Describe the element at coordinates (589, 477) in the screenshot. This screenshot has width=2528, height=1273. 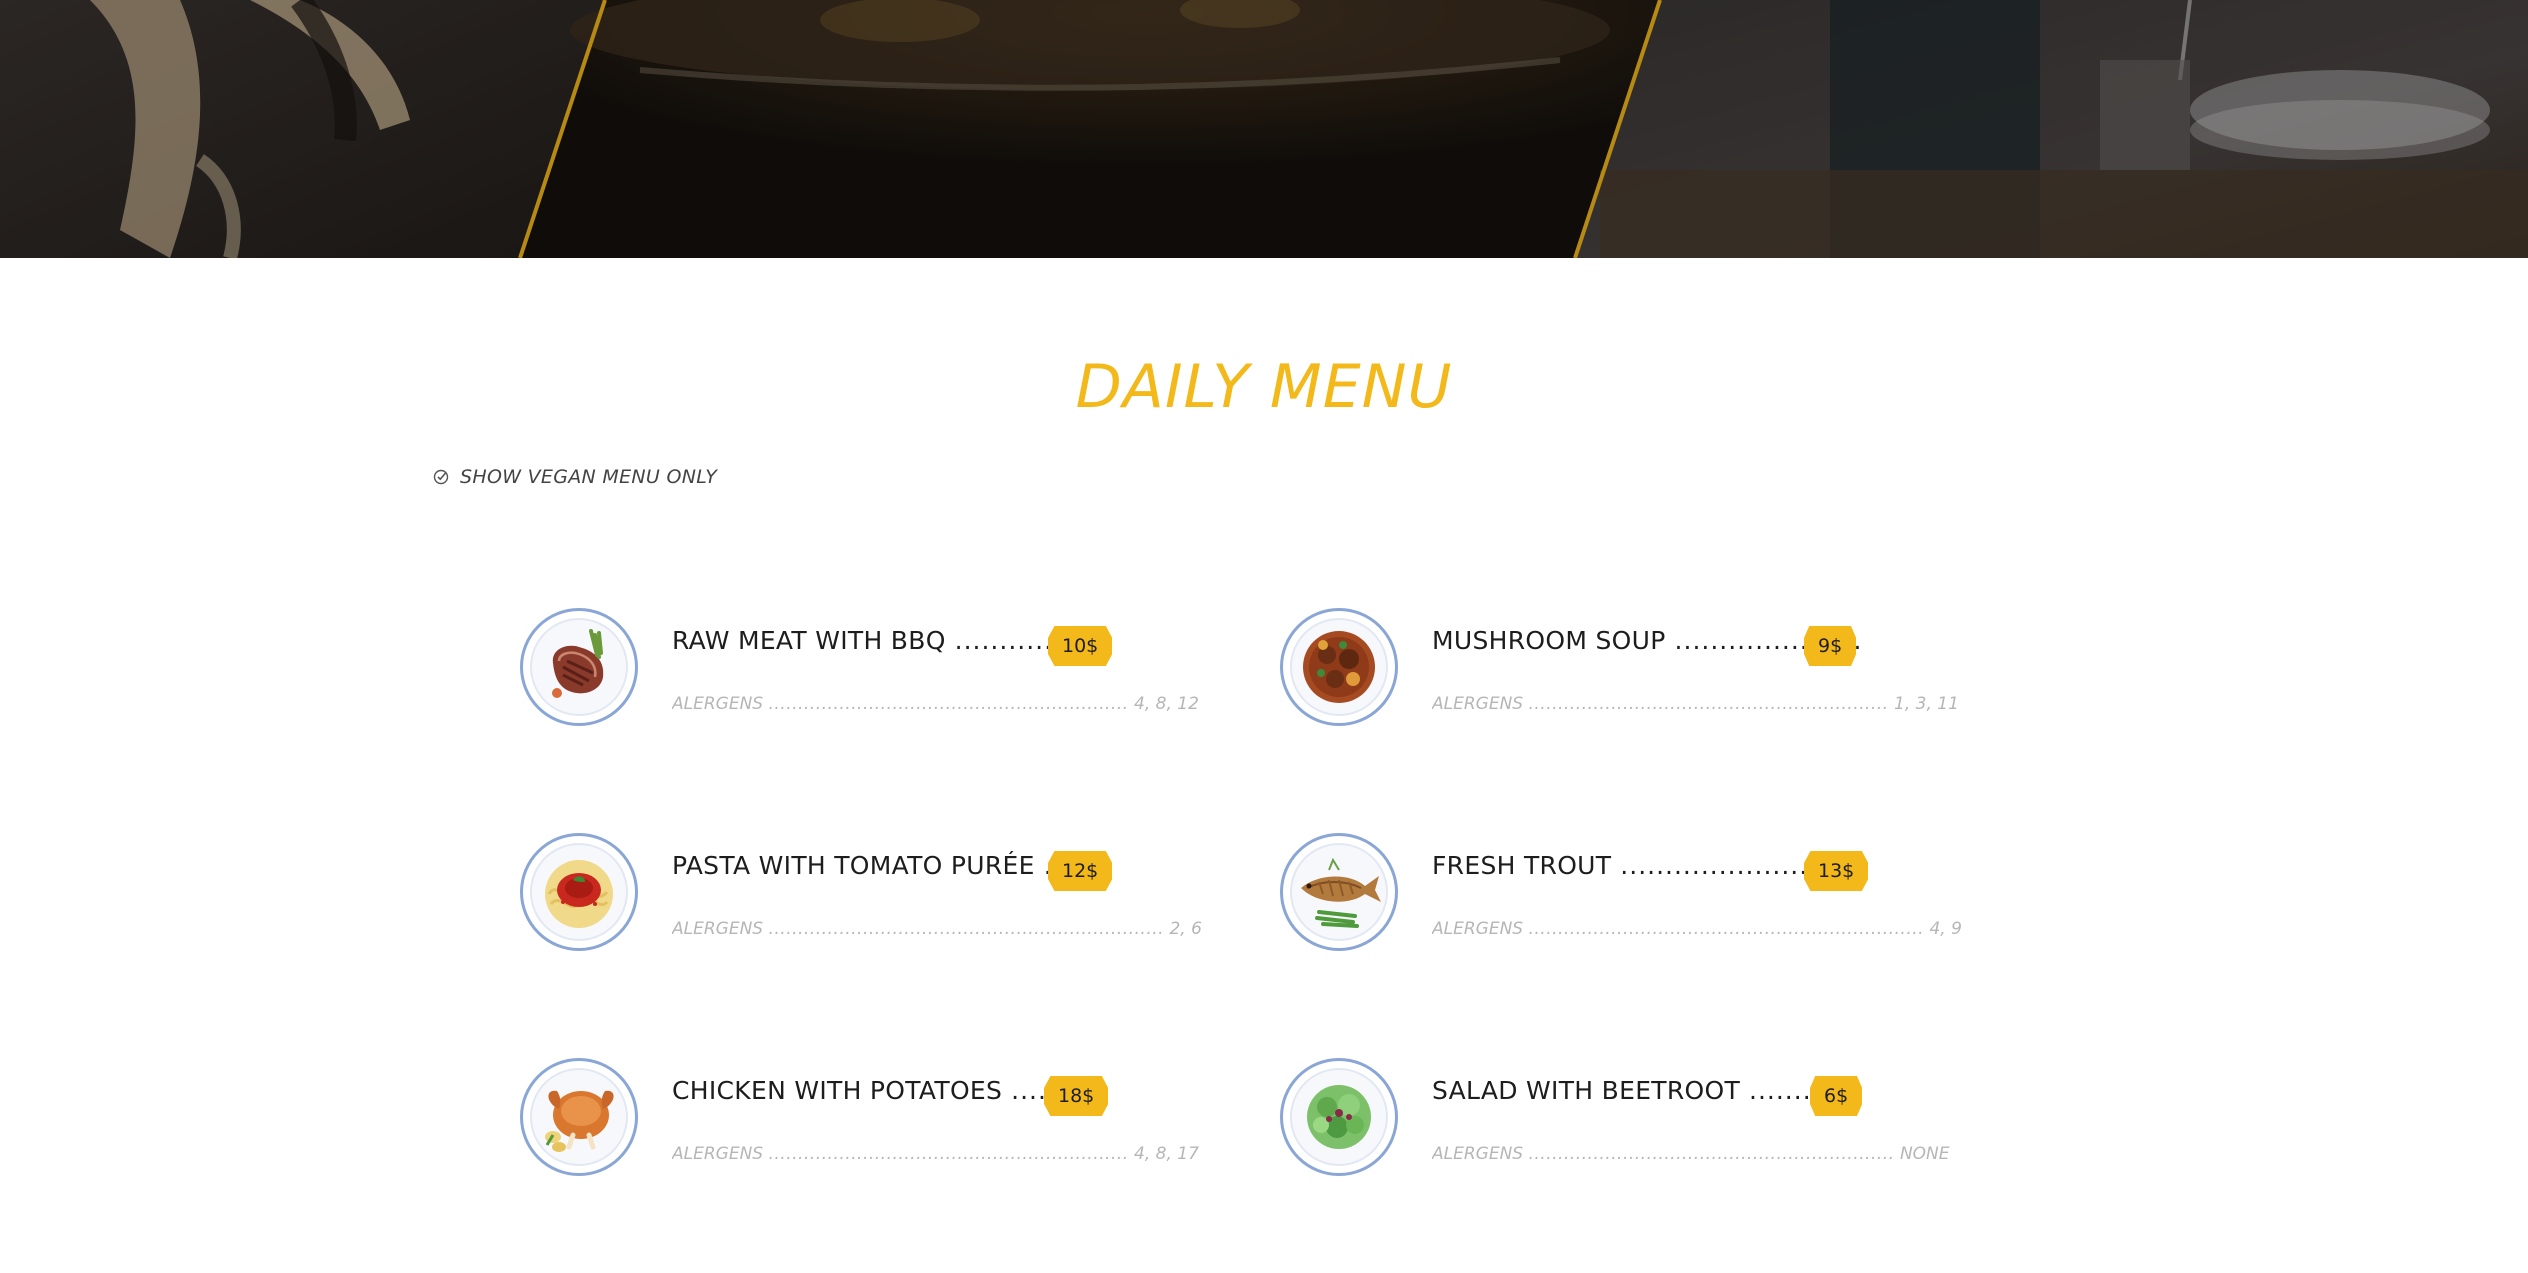
I see `vegan-filter-label: SHOW VEGAN MENU ONLY` at that location.